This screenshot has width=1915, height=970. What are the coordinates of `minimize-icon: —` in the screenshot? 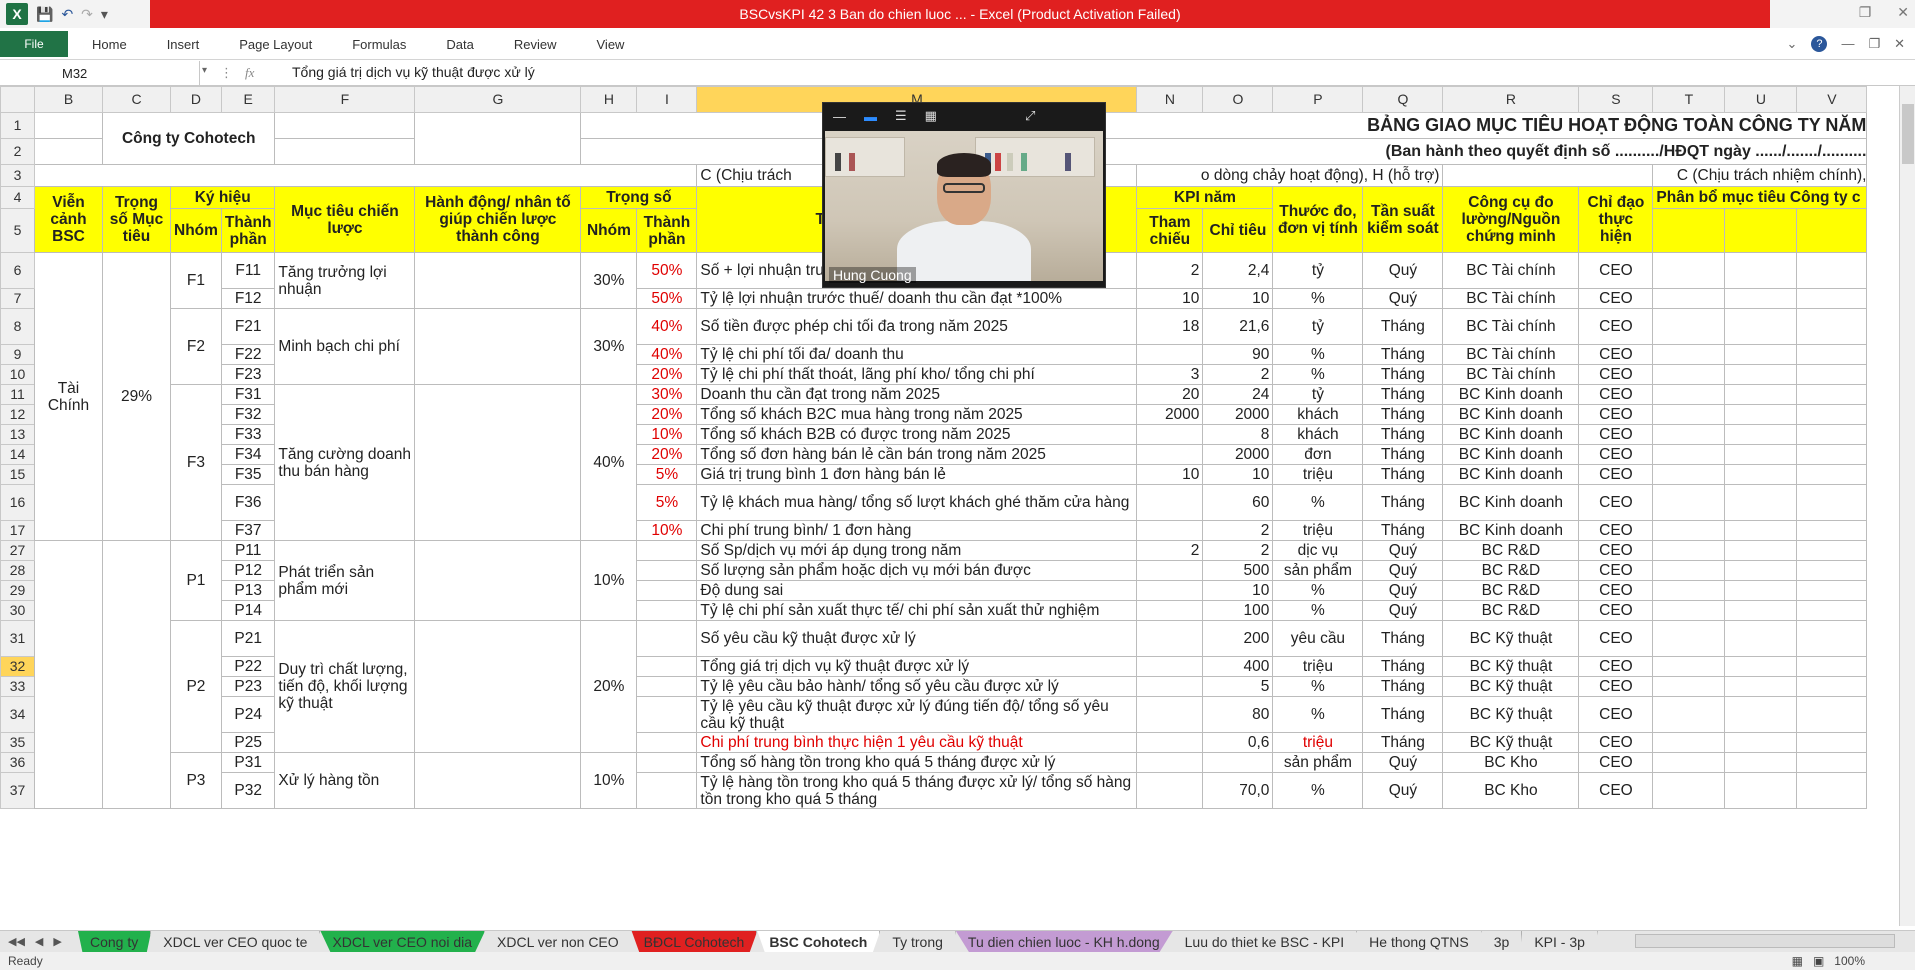 It's located at (1847, 44).